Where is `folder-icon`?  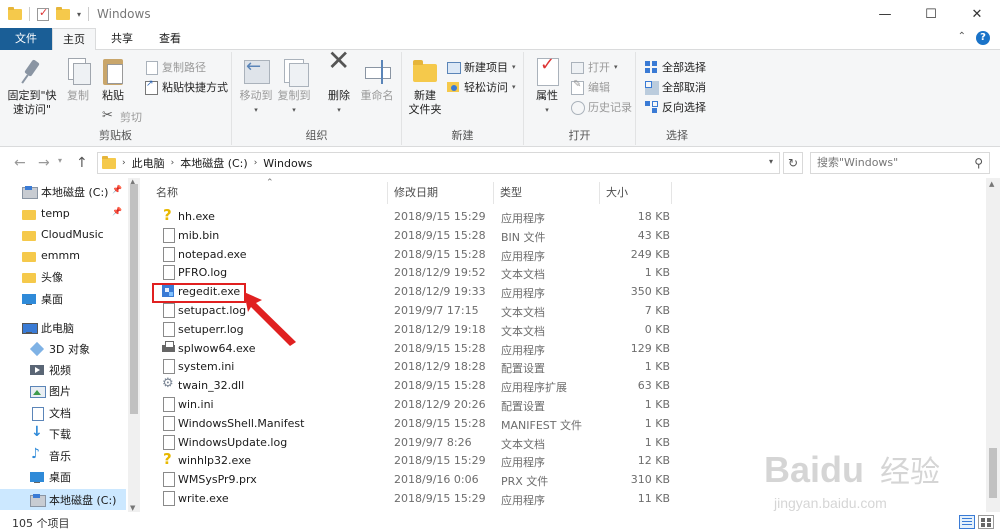 folder-icon is located at coordinates (109, 162).